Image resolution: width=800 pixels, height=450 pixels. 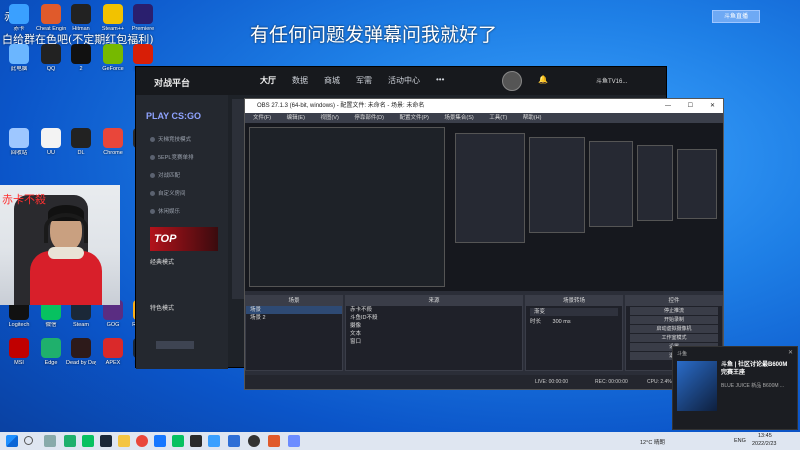 I want to click on nav-data: 数据, so click(x=300, y=80).